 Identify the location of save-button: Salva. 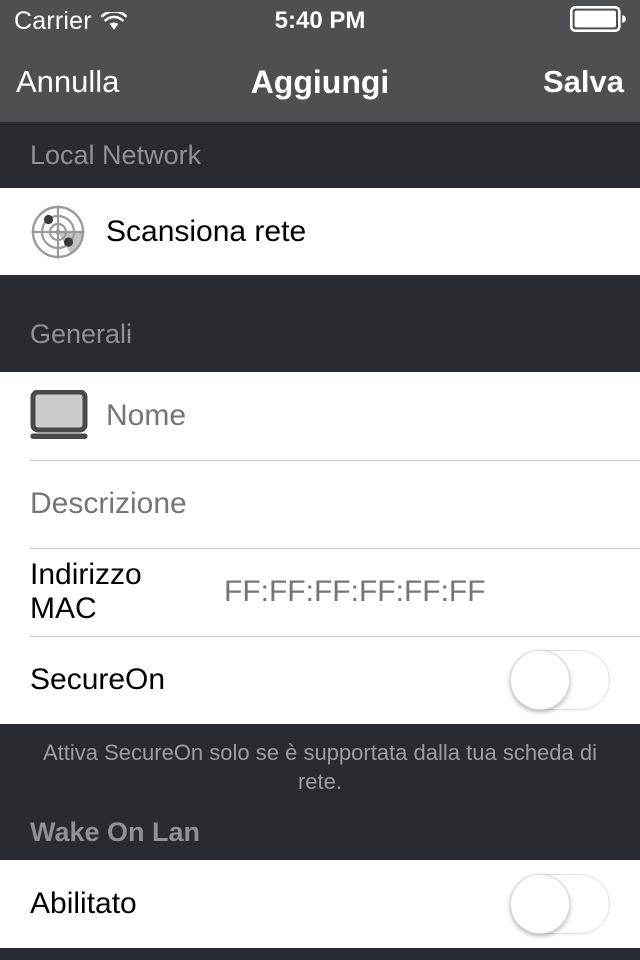
(583, 82).